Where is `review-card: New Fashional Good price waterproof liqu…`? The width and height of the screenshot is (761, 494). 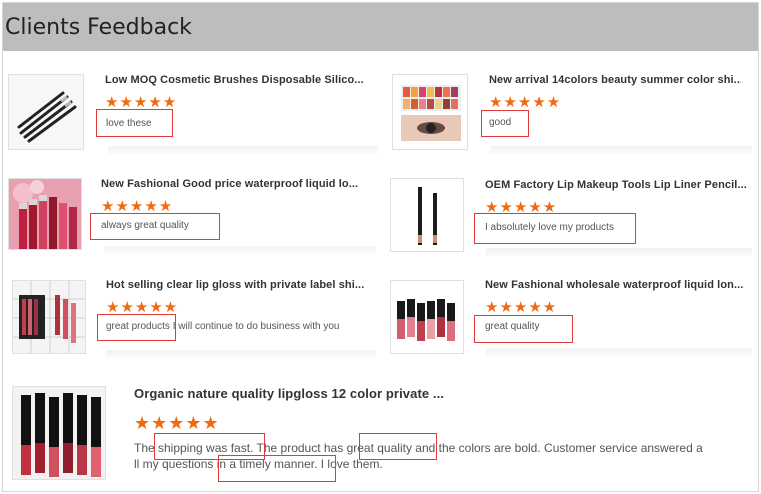 review-card: New Fashional Good price waterproof liqu… is located at coordinates (194, 215).